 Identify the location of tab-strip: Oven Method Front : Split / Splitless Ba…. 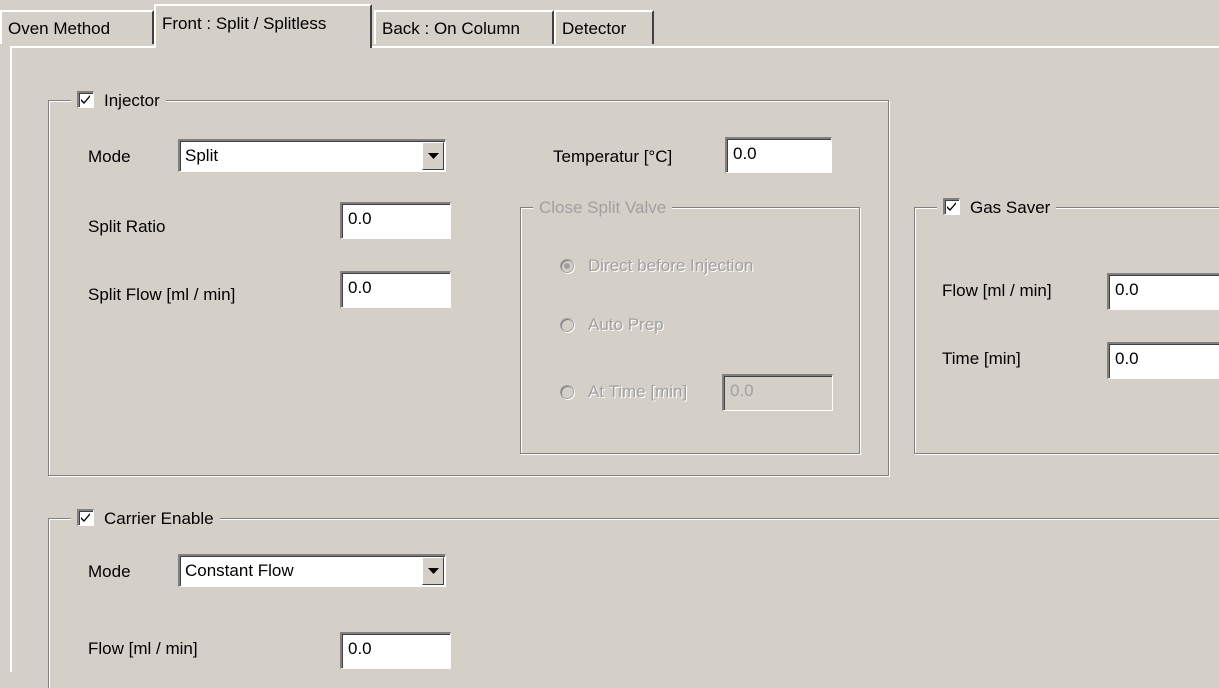
(609, 24).